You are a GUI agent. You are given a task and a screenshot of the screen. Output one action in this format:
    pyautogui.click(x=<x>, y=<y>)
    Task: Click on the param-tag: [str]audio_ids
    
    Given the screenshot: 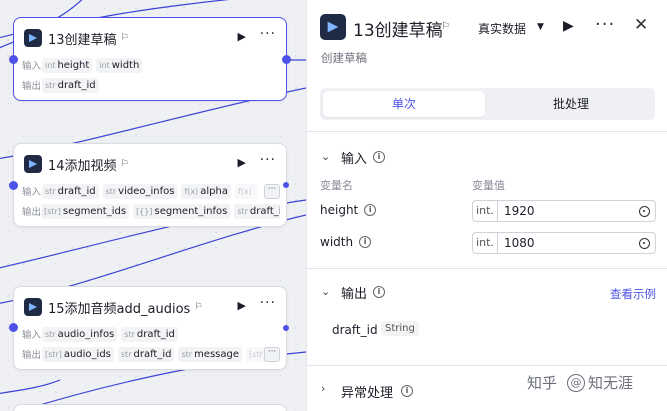 What is the action you would take?
    pyautogui.click(x=78, y=354)
    